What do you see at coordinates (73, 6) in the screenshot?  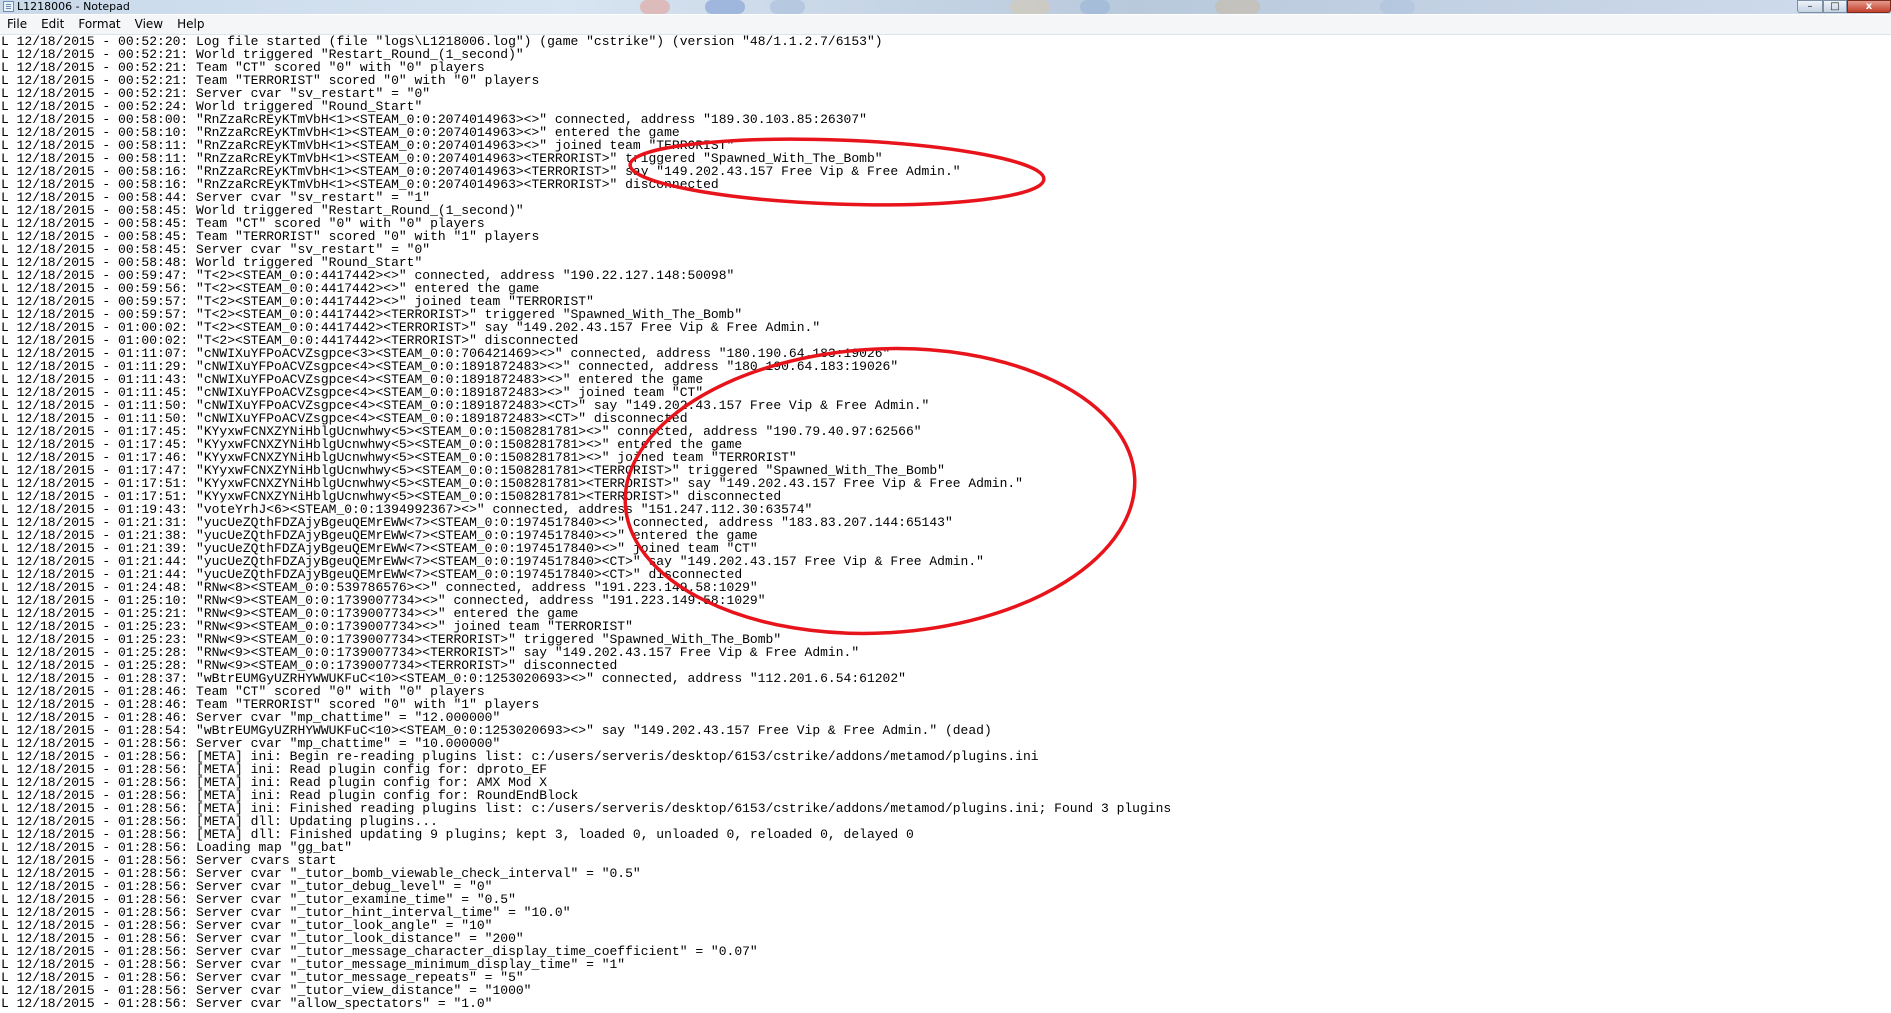 I see `window-title: L1218006 - Notepad` at bounding box center [73, 6].